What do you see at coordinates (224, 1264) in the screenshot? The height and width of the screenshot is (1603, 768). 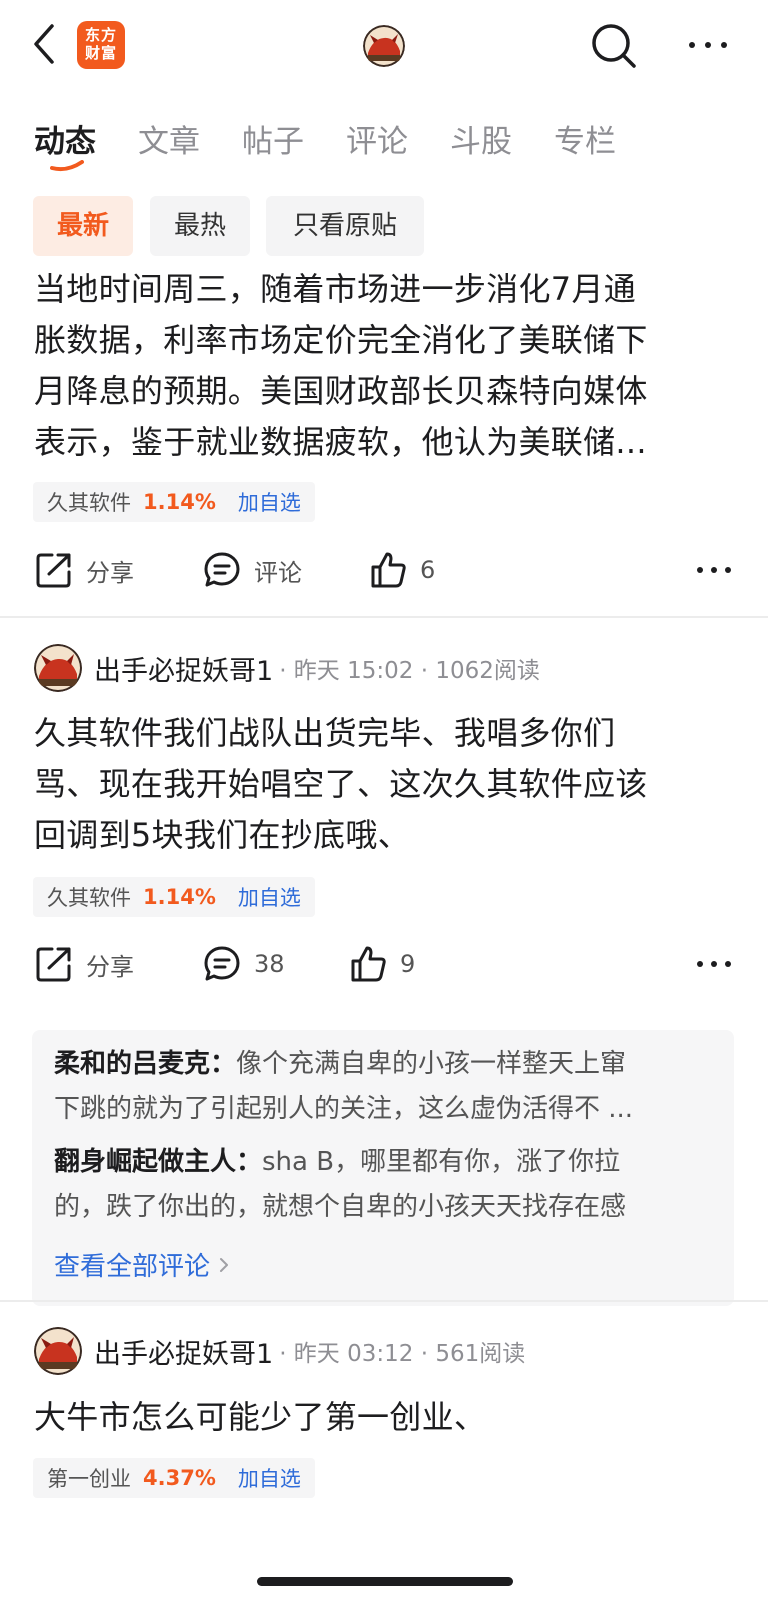 I see `chevron-right-icon` at bounding box center [224, 1264].